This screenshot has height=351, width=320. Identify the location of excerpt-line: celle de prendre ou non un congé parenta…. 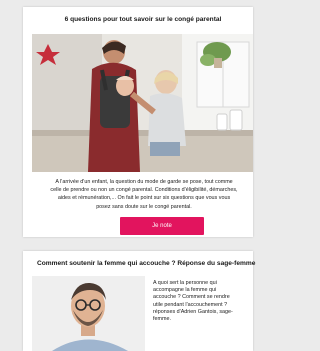
(144, 190).